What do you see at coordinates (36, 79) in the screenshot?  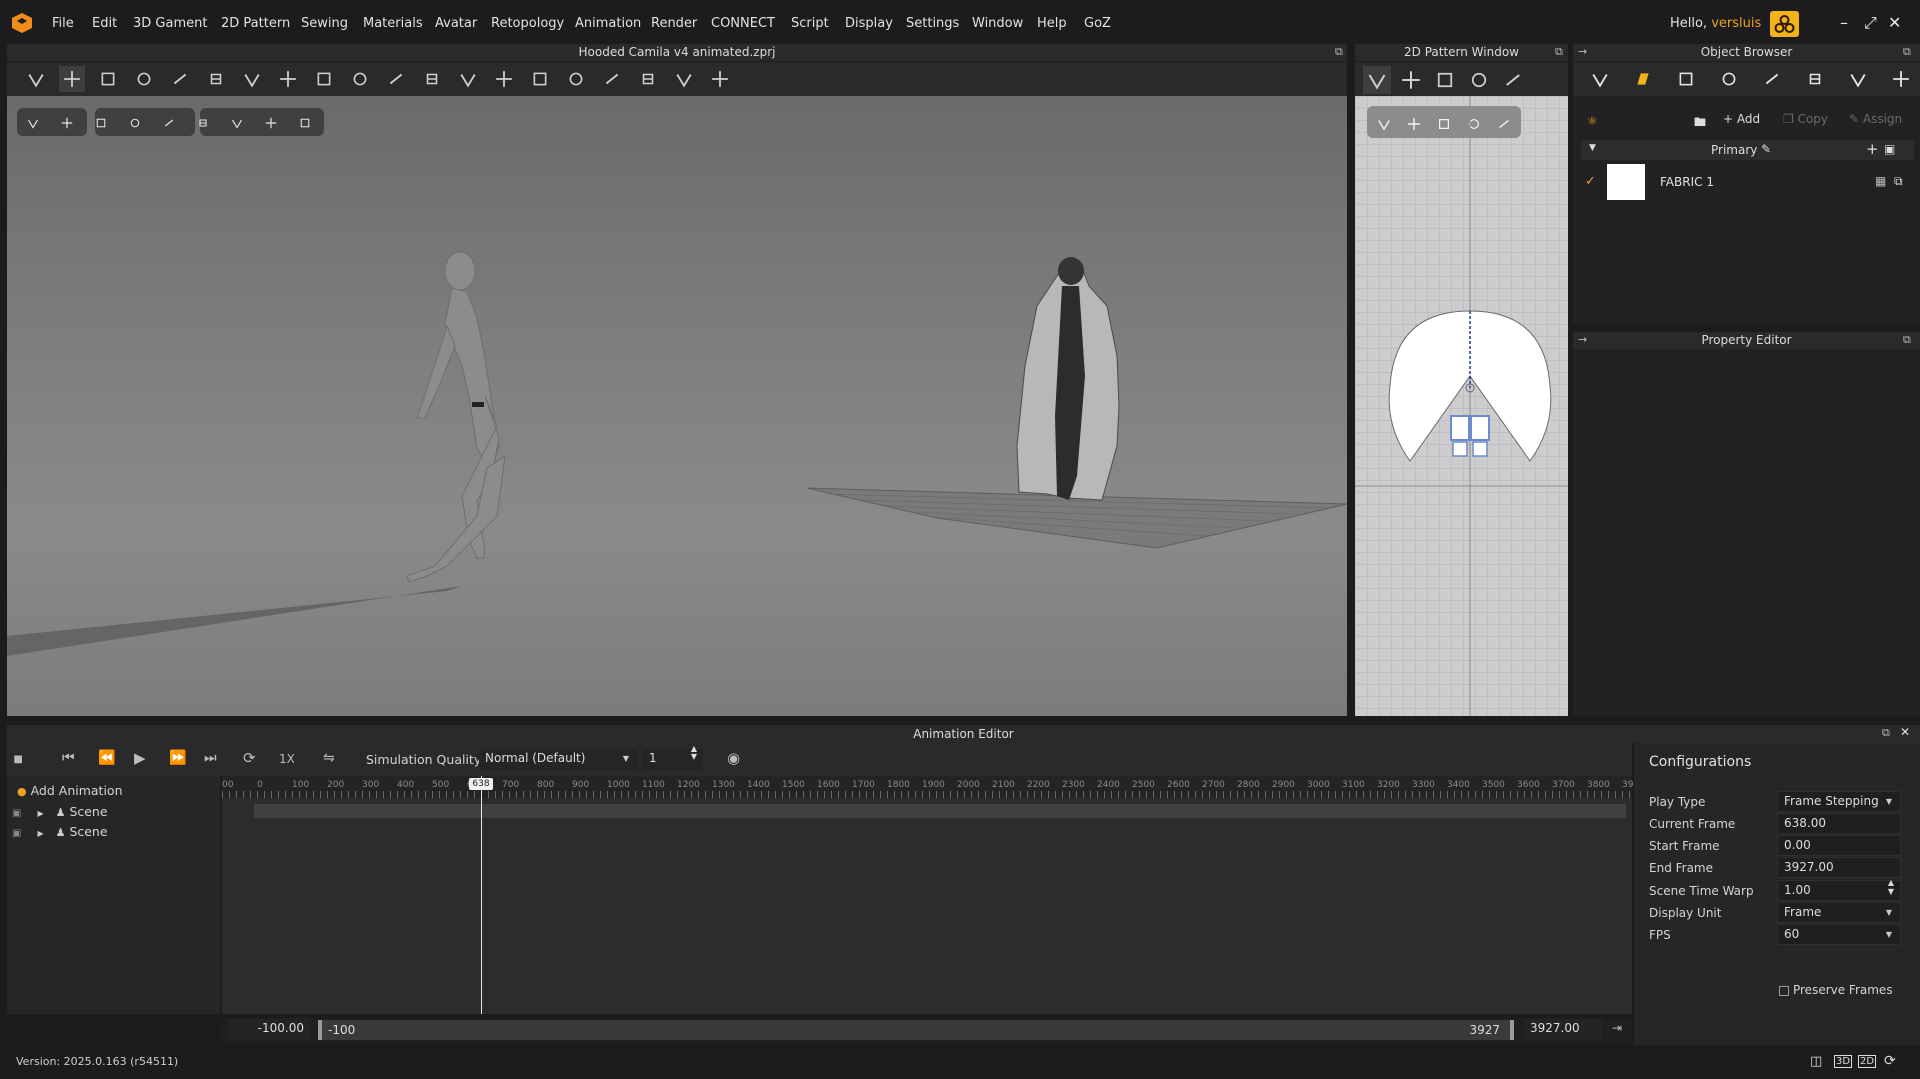 I see `select-icon` at bounding box center [36, 79].